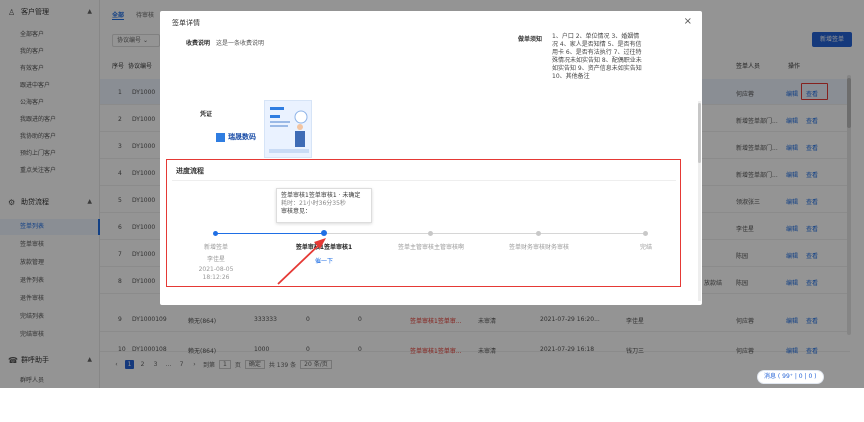 This screenshot has width=864, height=422. Describe the element at coordinates (240, 43) in the screenshot. I see `deposit-value: 这是一条收费说明` at that location.